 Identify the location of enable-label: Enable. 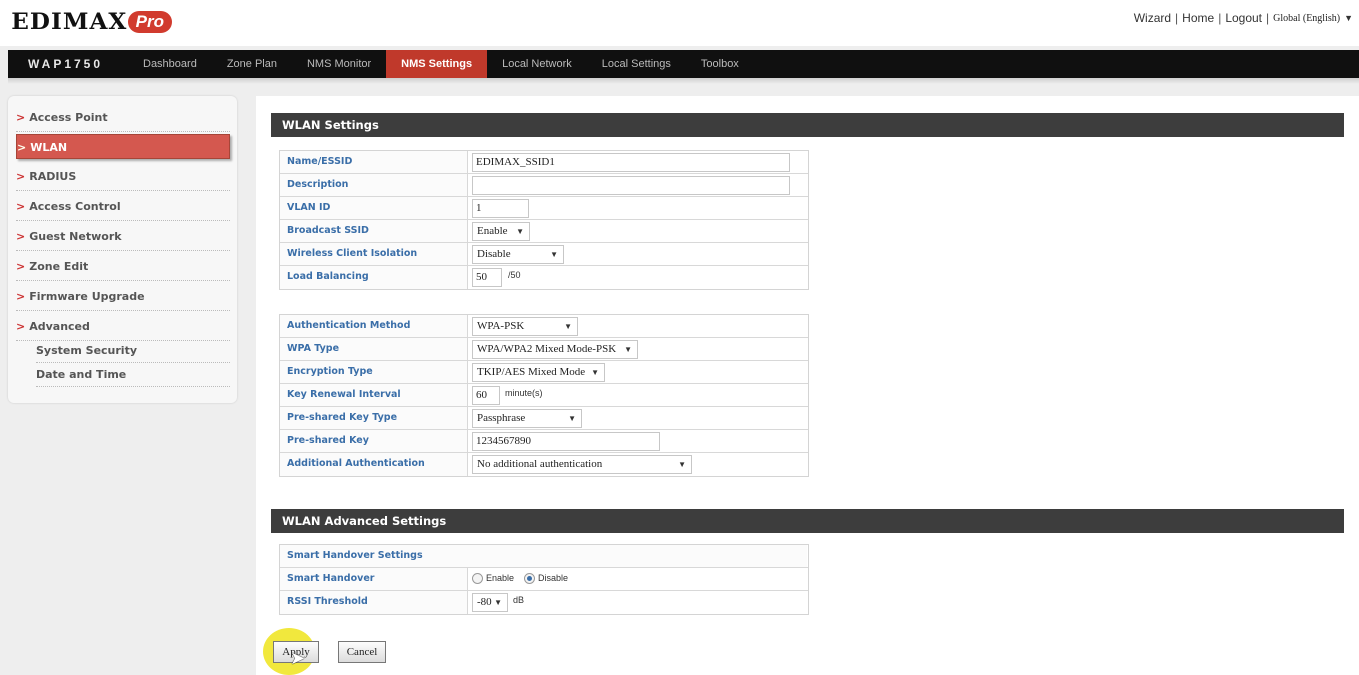
(500, 578).